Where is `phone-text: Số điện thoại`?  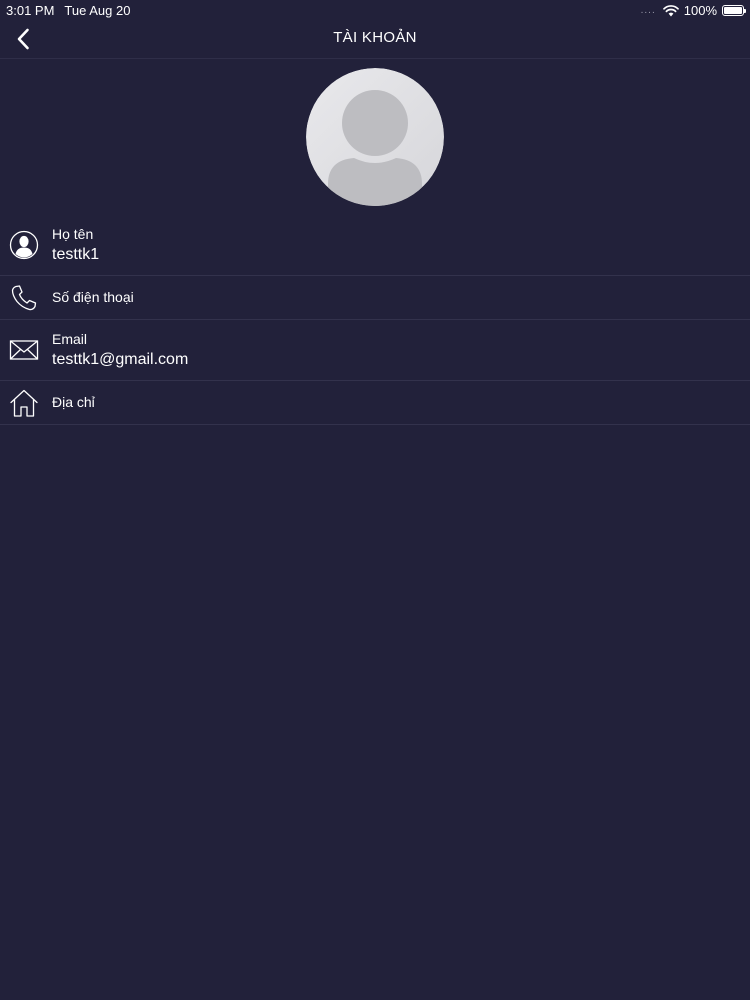
phone-text: Số điện thoại is located at coordinates (93, 297).